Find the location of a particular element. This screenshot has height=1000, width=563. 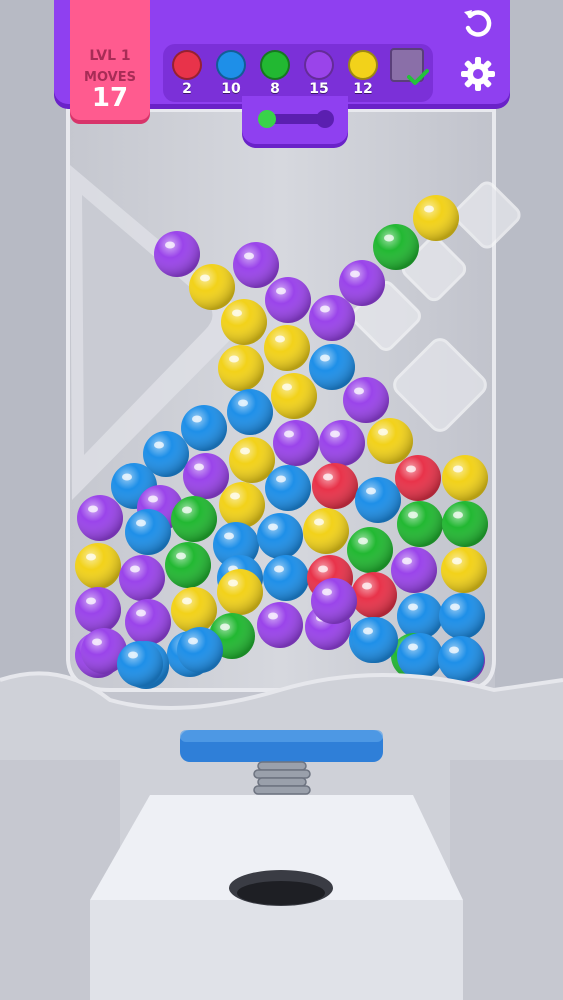

blue-ball-icon is located at coordinates (231, 65).